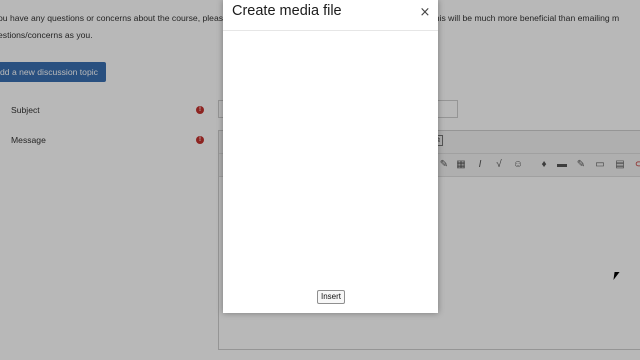 This screenshot has width=640, height=360. Describe the element at coordinates (425, 13) in the screenshot. I see `close-icon: ×` at that location.